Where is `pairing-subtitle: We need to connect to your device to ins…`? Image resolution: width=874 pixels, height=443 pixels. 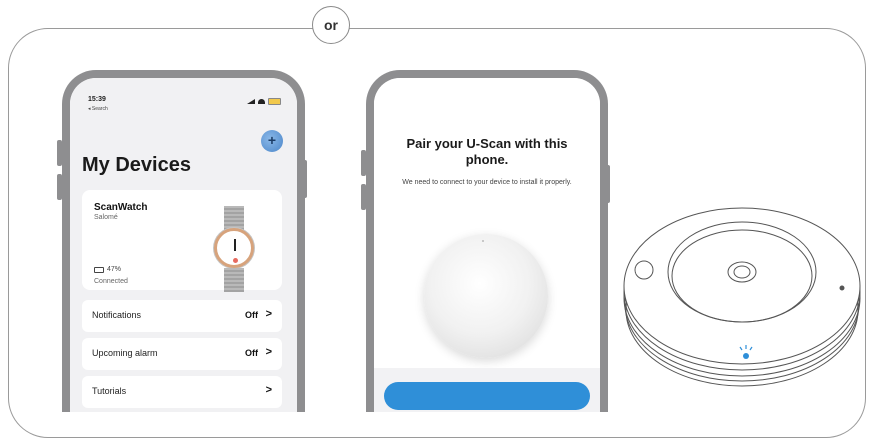
pairing-subtitle: We need to connect to your device to ins… is located at coordinates (487, 182).